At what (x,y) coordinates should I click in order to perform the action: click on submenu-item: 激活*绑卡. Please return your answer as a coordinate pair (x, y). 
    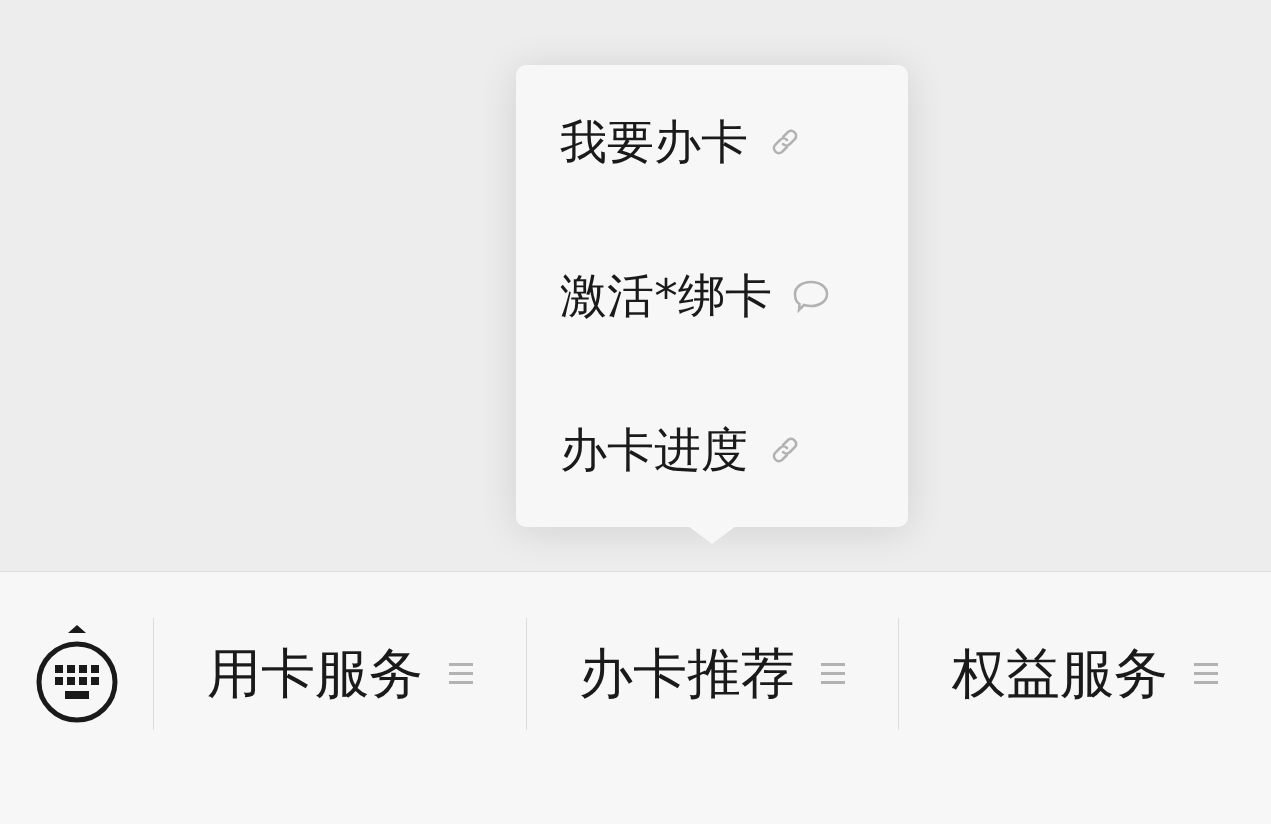
    Looking at the image, I should click on (712, 296).